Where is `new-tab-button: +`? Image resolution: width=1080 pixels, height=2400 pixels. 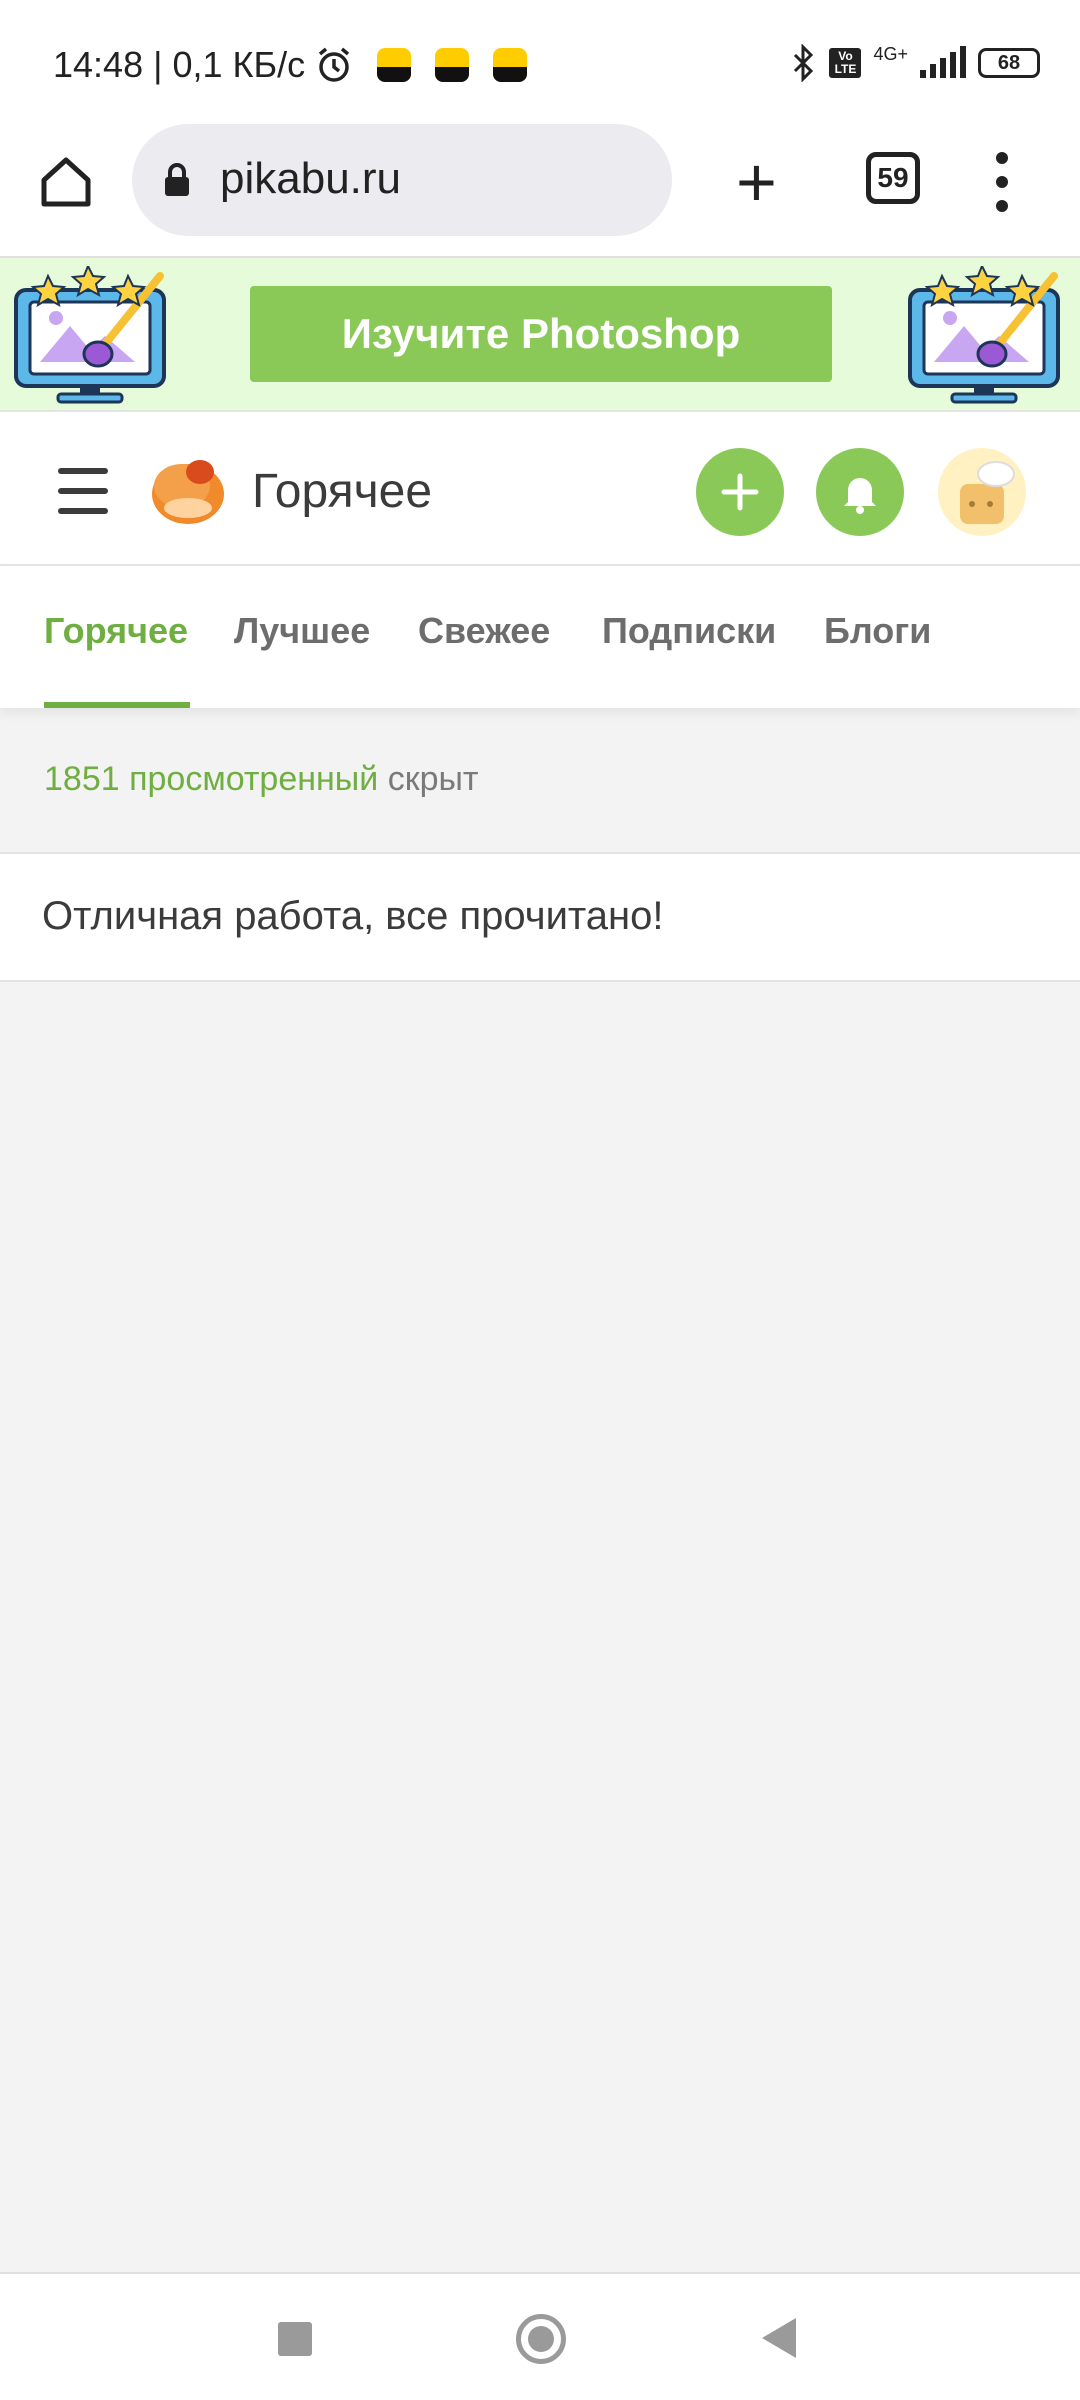 new-tab-button: + is located at coordinates (756, 182).